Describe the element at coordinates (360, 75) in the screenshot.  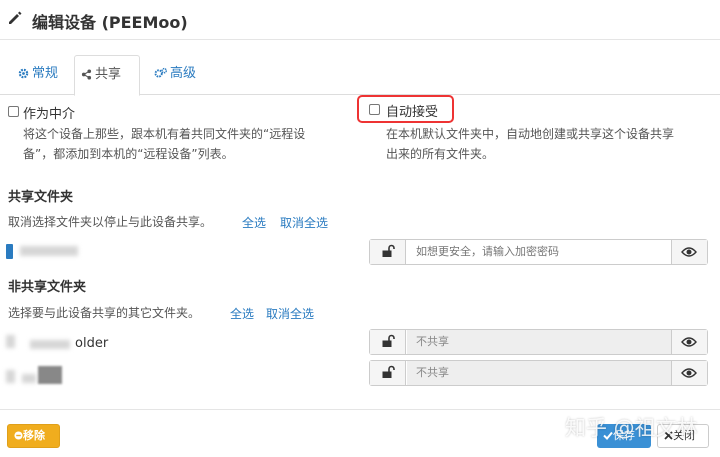
I see `tab-bar: 常规 共享 高级` at that location.